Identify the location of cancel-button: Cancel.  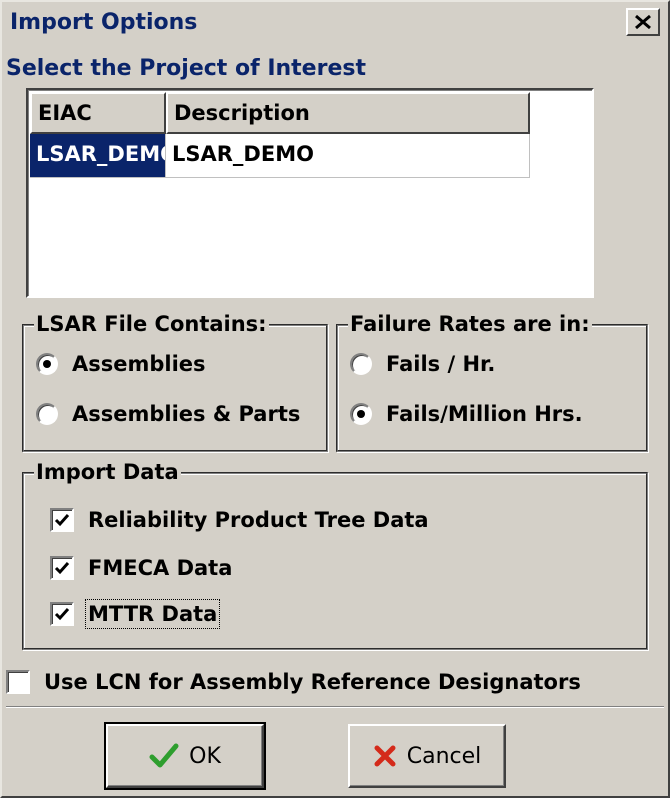
(427, 756).